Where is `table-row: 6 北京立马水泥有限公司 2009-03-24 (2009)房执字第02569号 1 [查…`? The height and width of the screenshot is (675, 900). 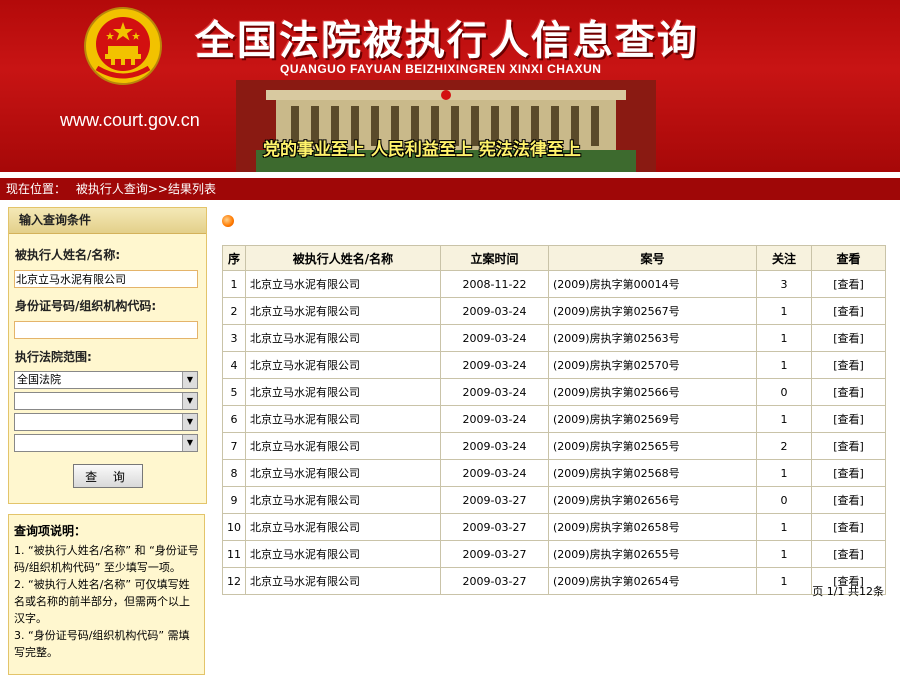
table-row: 6 北京立马水泥有限公司 2009-03-24 (2009)房执字第02569号 1 [查… is located at coordinates (554, 419).